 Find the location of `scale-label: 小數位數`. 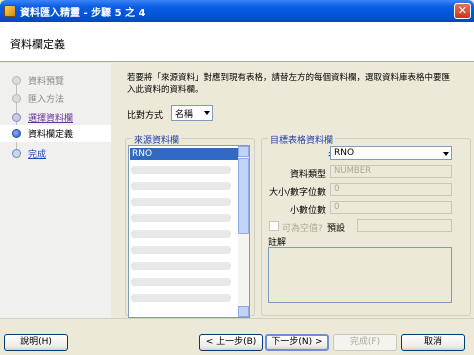

scale-label: 小數位數 is located at coordinates (307, 211).